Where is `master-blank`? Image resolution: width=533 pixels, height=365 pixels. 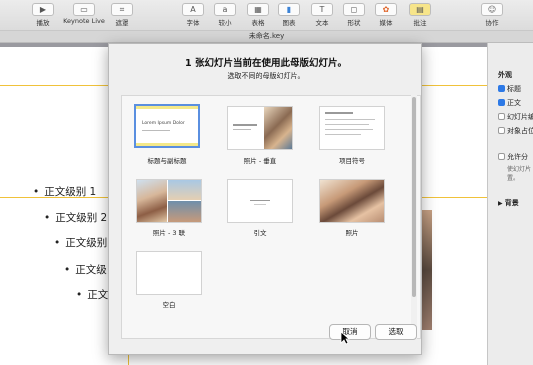
master-blank is located at coordinates (169, 273).